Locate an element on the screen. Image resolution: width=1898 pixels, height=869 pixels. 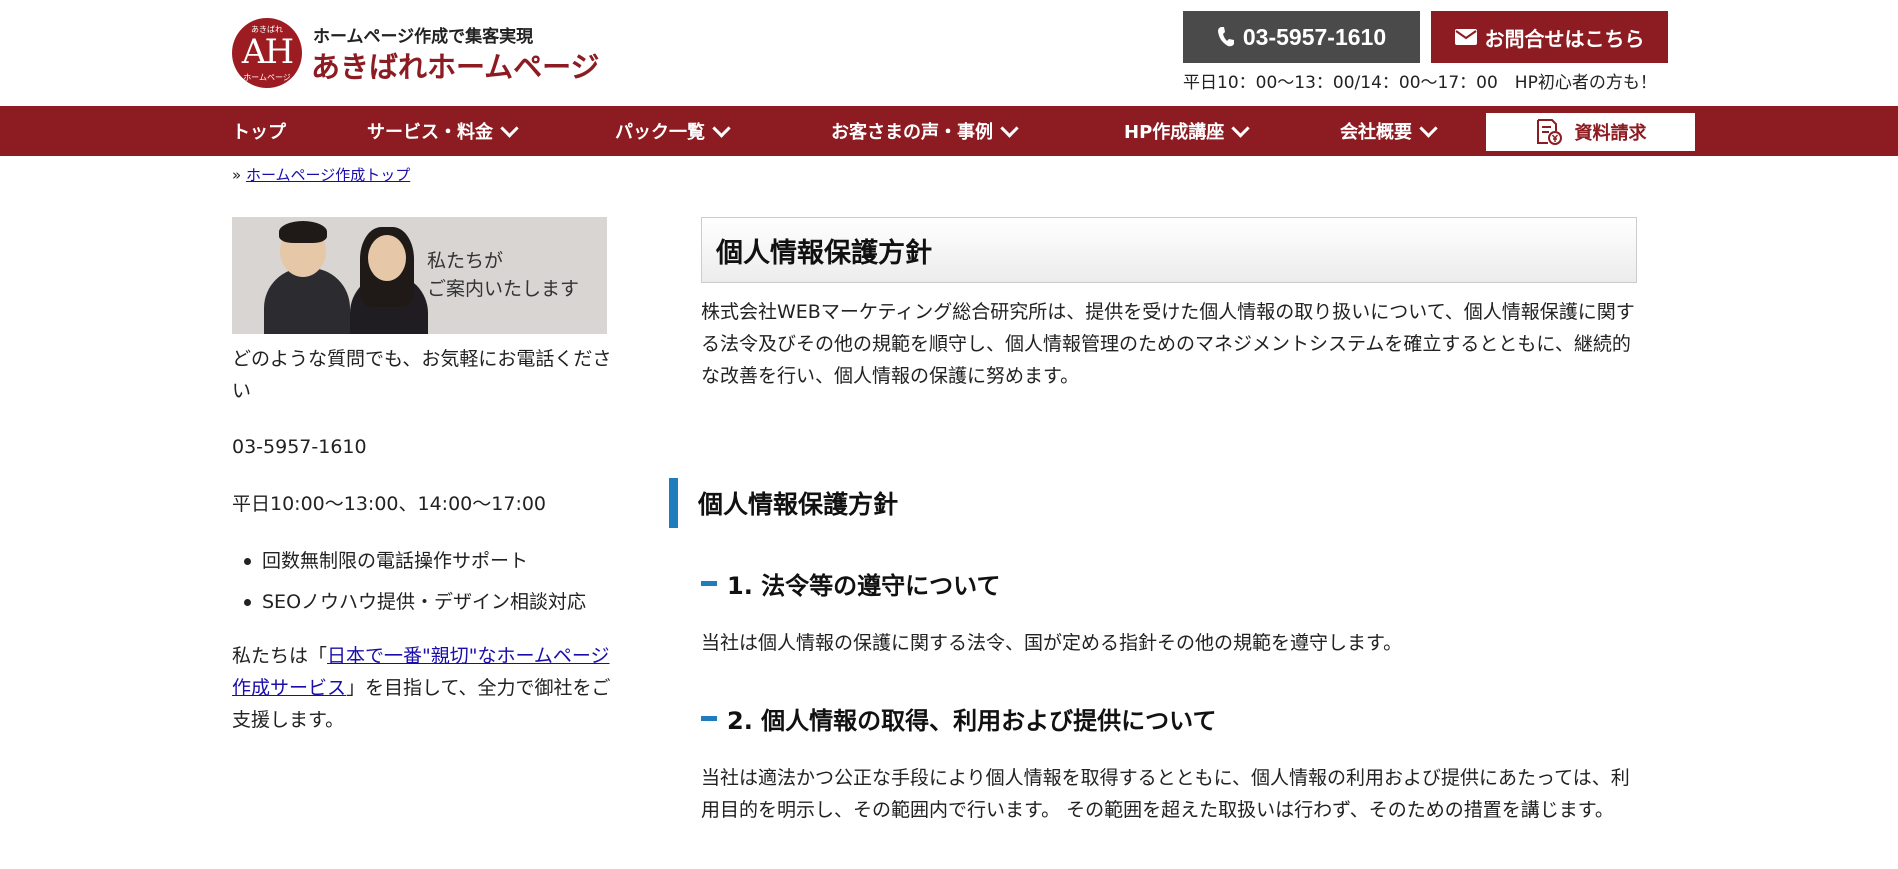
nav-item-services: サービス・料金 is located at coordinates (443, 131).